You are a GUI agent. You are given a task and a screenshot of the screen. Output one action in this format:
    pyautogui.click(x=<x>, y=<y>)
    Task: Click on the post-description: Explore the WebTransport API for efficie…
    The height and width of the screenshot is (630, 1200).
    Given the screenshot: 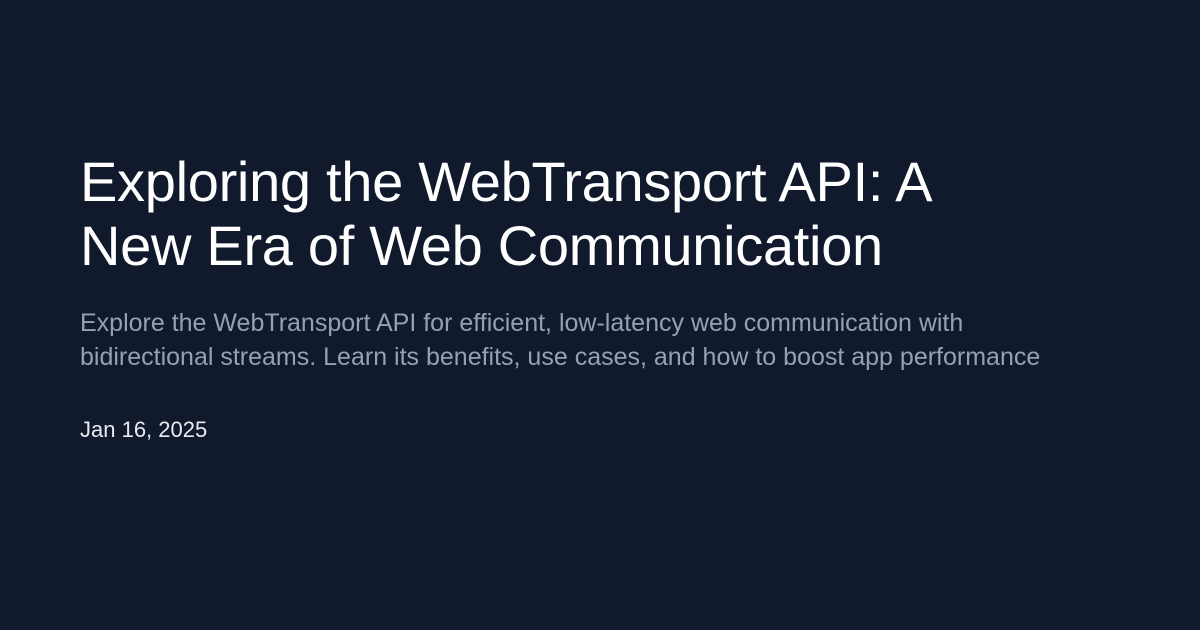 What is the action you would take?
    pyautogui.click(x=560, y=340)
    